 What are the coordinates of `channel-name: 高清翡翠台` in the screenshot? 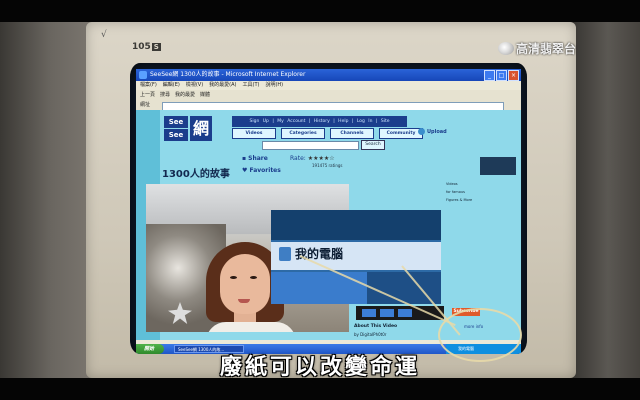 It's located at (546, 49).